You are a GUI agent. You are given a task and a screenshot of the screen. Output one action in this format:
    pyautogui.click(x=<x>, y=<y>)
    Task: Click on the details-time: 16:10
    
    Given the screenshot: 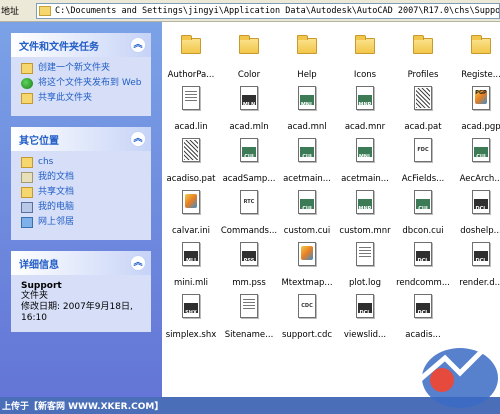 What is the action you would take?
    pyautogui.click(x=34, y=318)
    